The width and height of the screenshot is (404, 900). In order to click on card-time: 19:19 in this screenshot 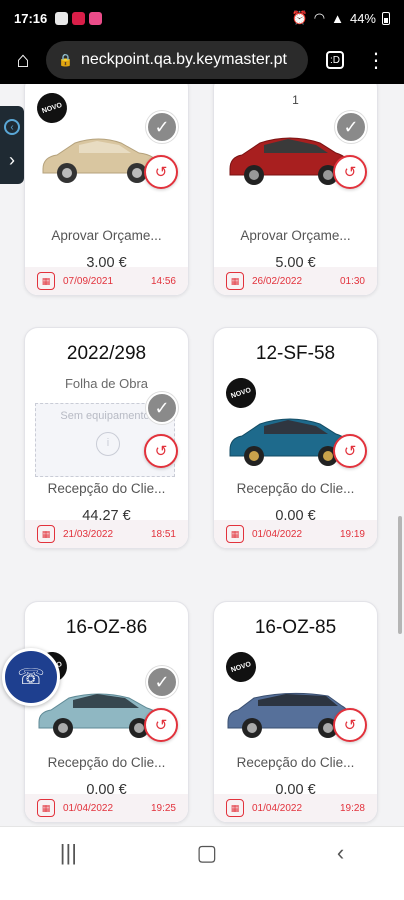, I will do `click(352, 534)`.